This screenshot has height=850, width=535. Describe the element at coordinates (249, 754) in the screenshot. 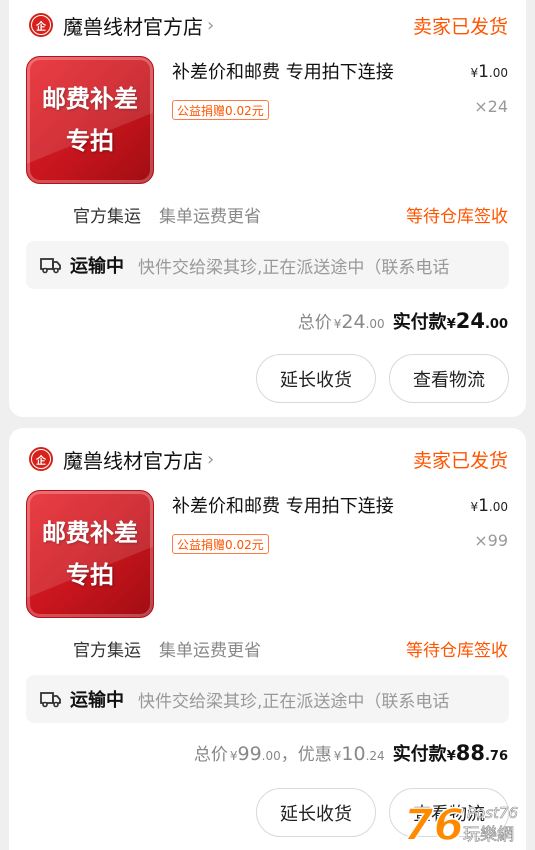

I see `total-amount: 99` at that location.